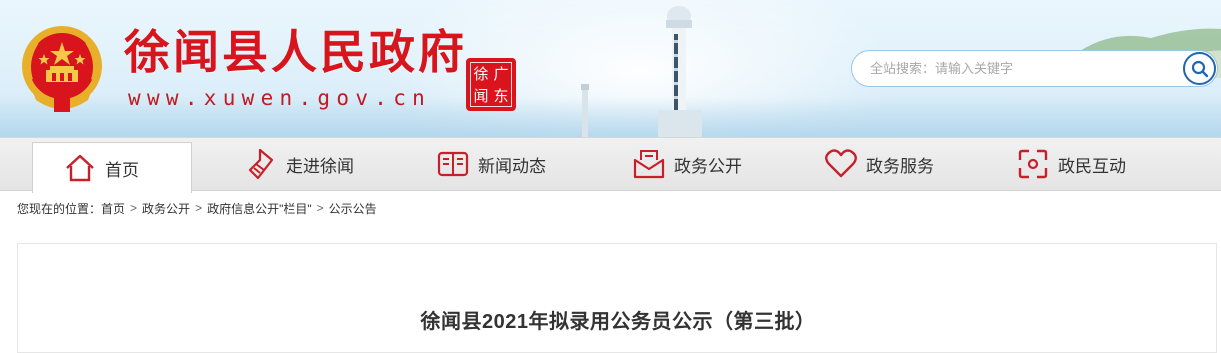 This screenshot has height=353, width=1221. I want to click on site-url: www.xuwen.gov.cn, so click(280, 98).